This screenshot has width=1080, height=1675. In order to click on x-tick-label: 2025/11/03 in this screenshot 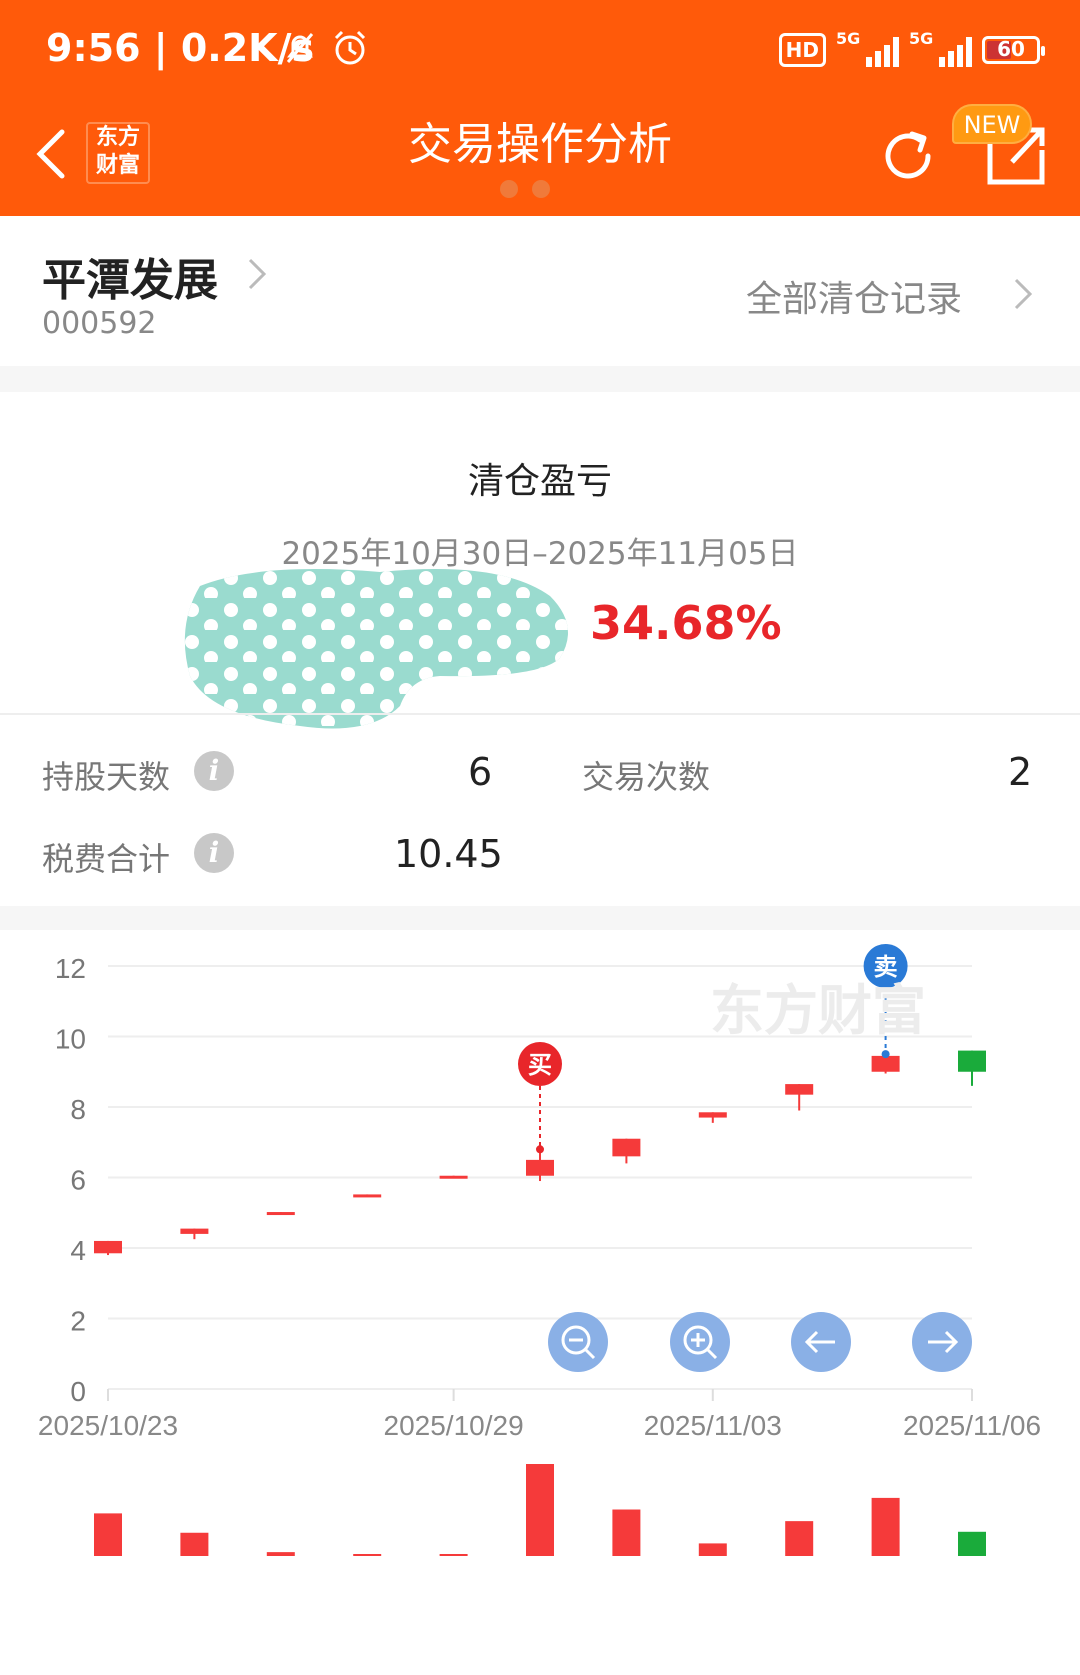, I will do `click(713, 1425)`.